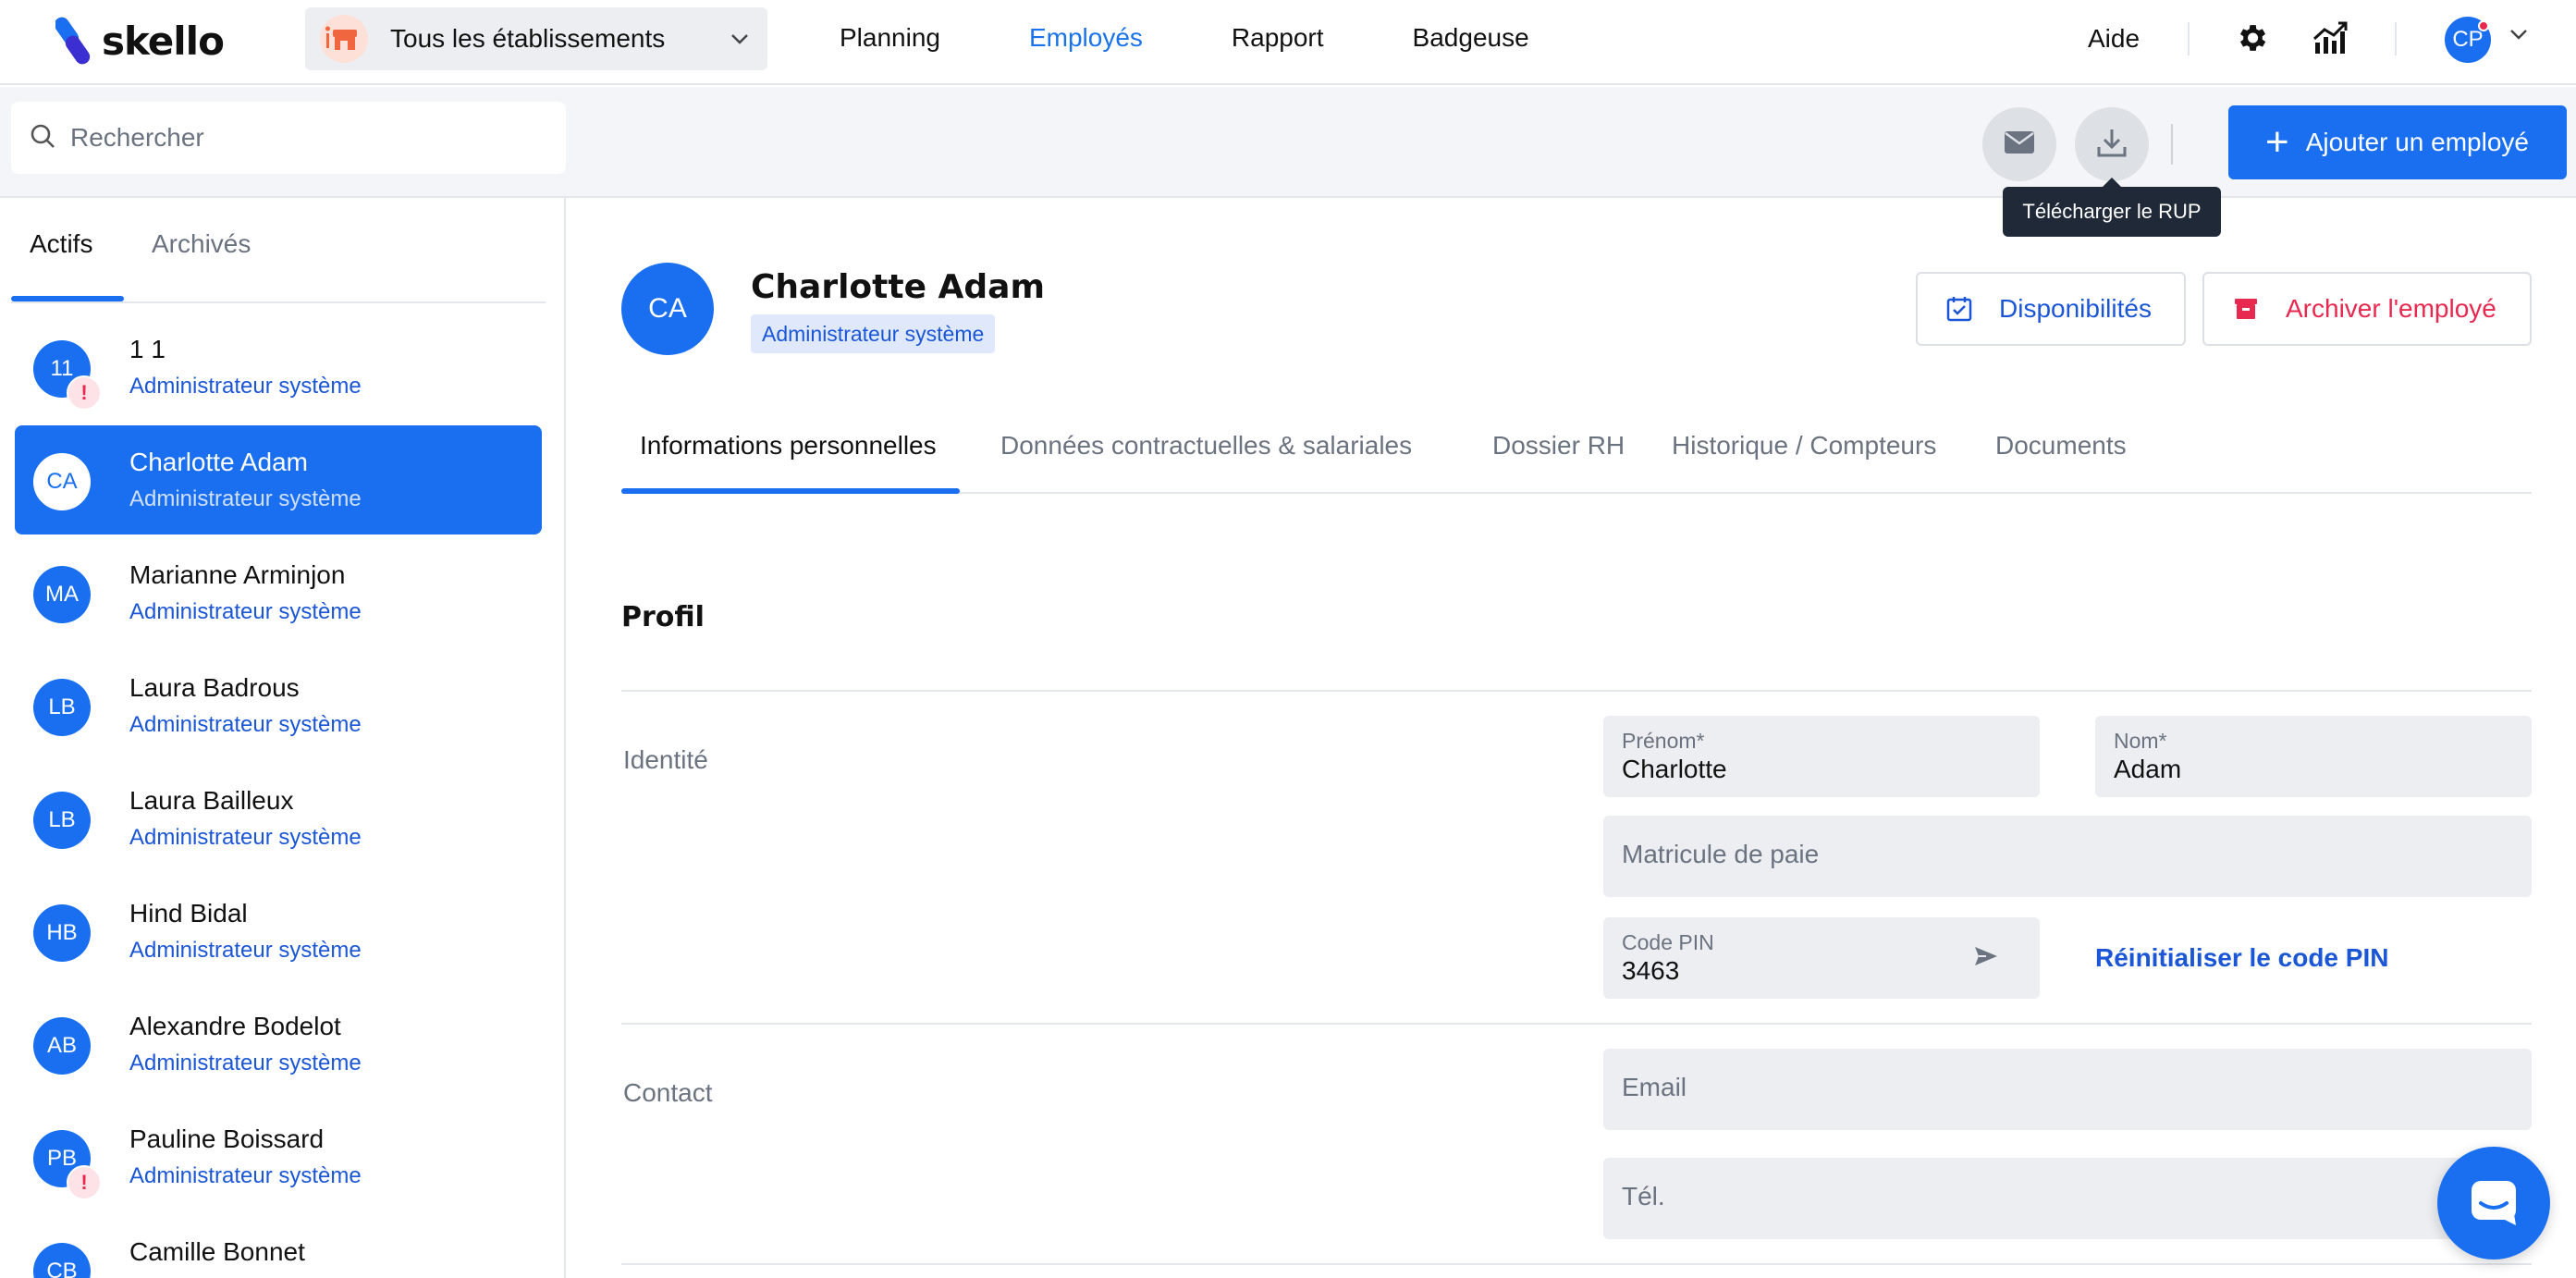 Image resolution: width=2576 pixels, height=1278 pixels. Describe the element at coordinates (2067, 1090) in the screenshot. I see `email-field: Email` at that location.